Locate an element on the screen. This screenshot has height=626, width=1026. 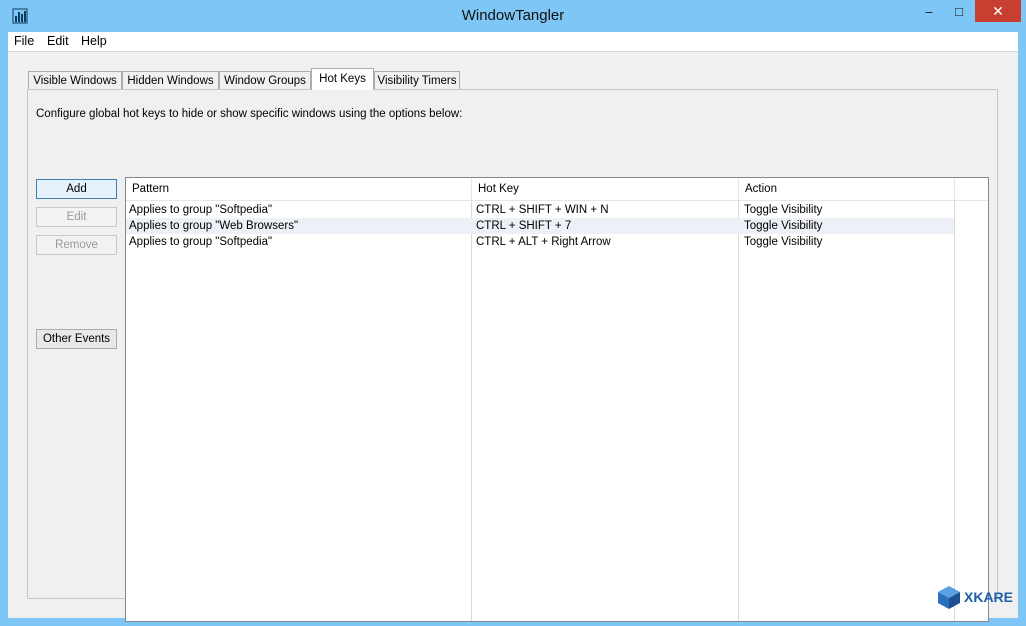
tab-window-groups: Window Groups is located at coordinates (265, 80).